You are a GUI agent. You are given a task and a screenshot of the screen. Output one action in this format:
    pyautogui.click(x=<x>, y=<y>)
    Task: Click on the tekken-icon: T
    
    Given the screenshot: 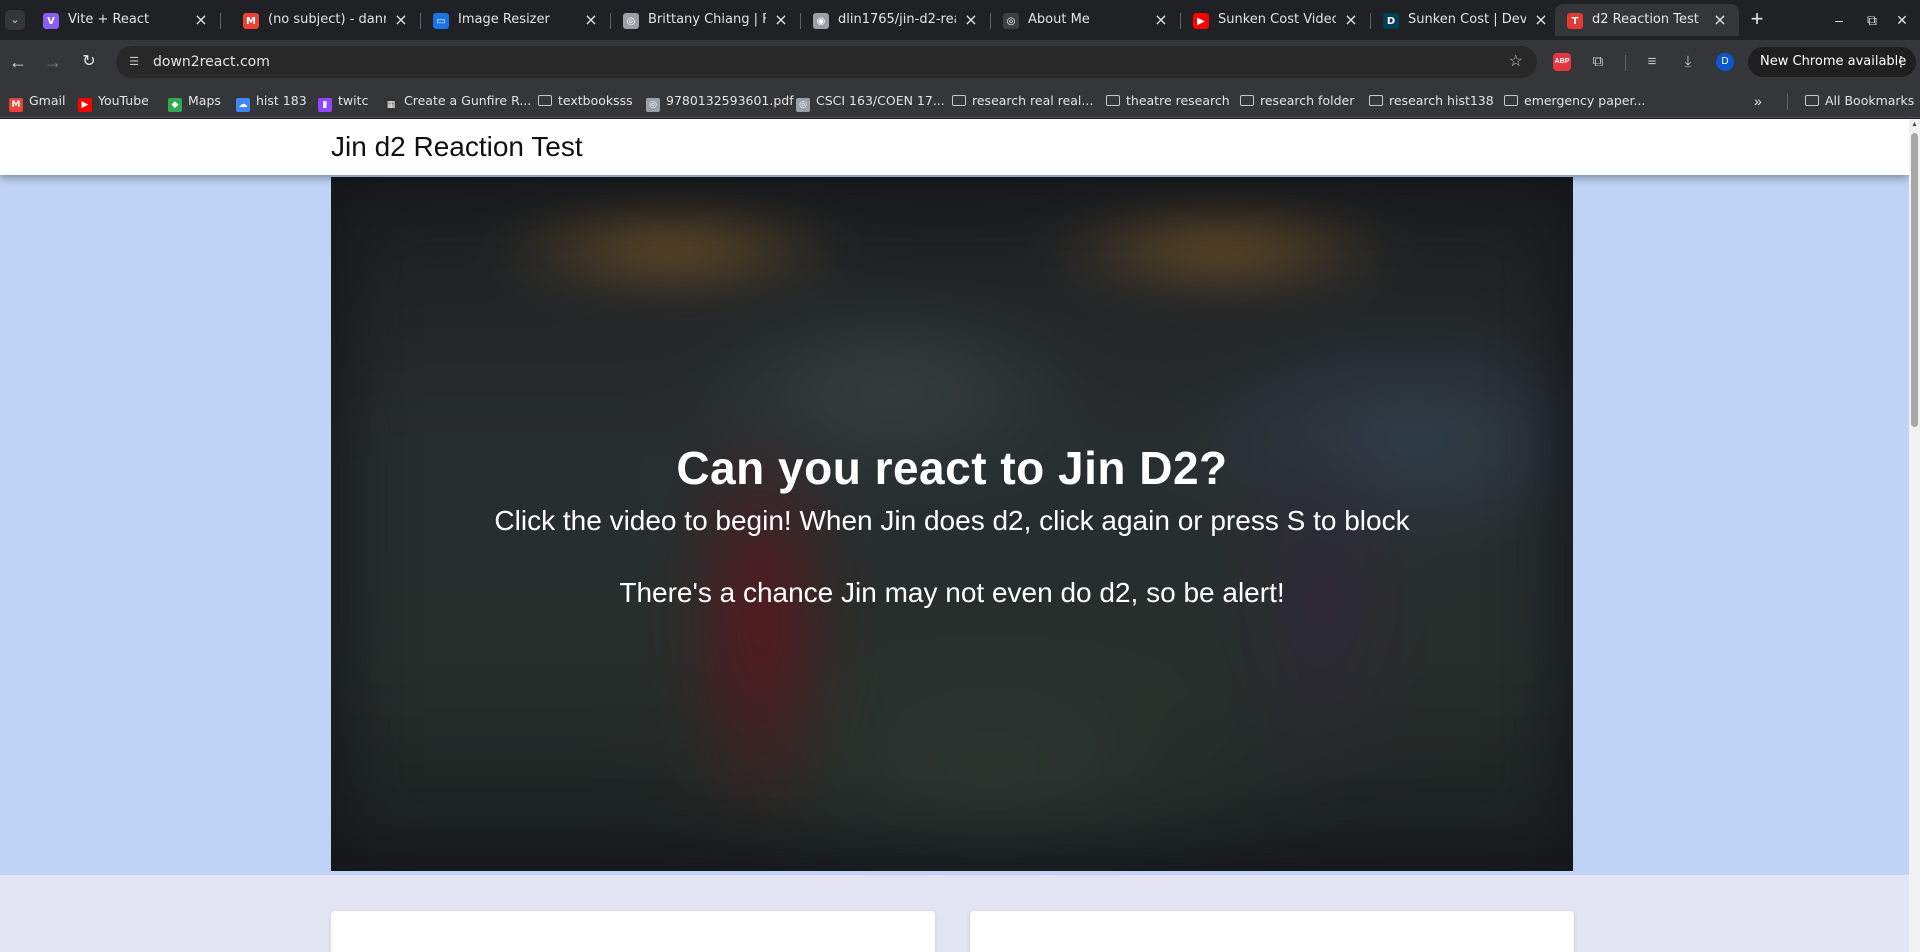 What is the action you would take?
    pyautogui.click(x=1575, y=21)
    